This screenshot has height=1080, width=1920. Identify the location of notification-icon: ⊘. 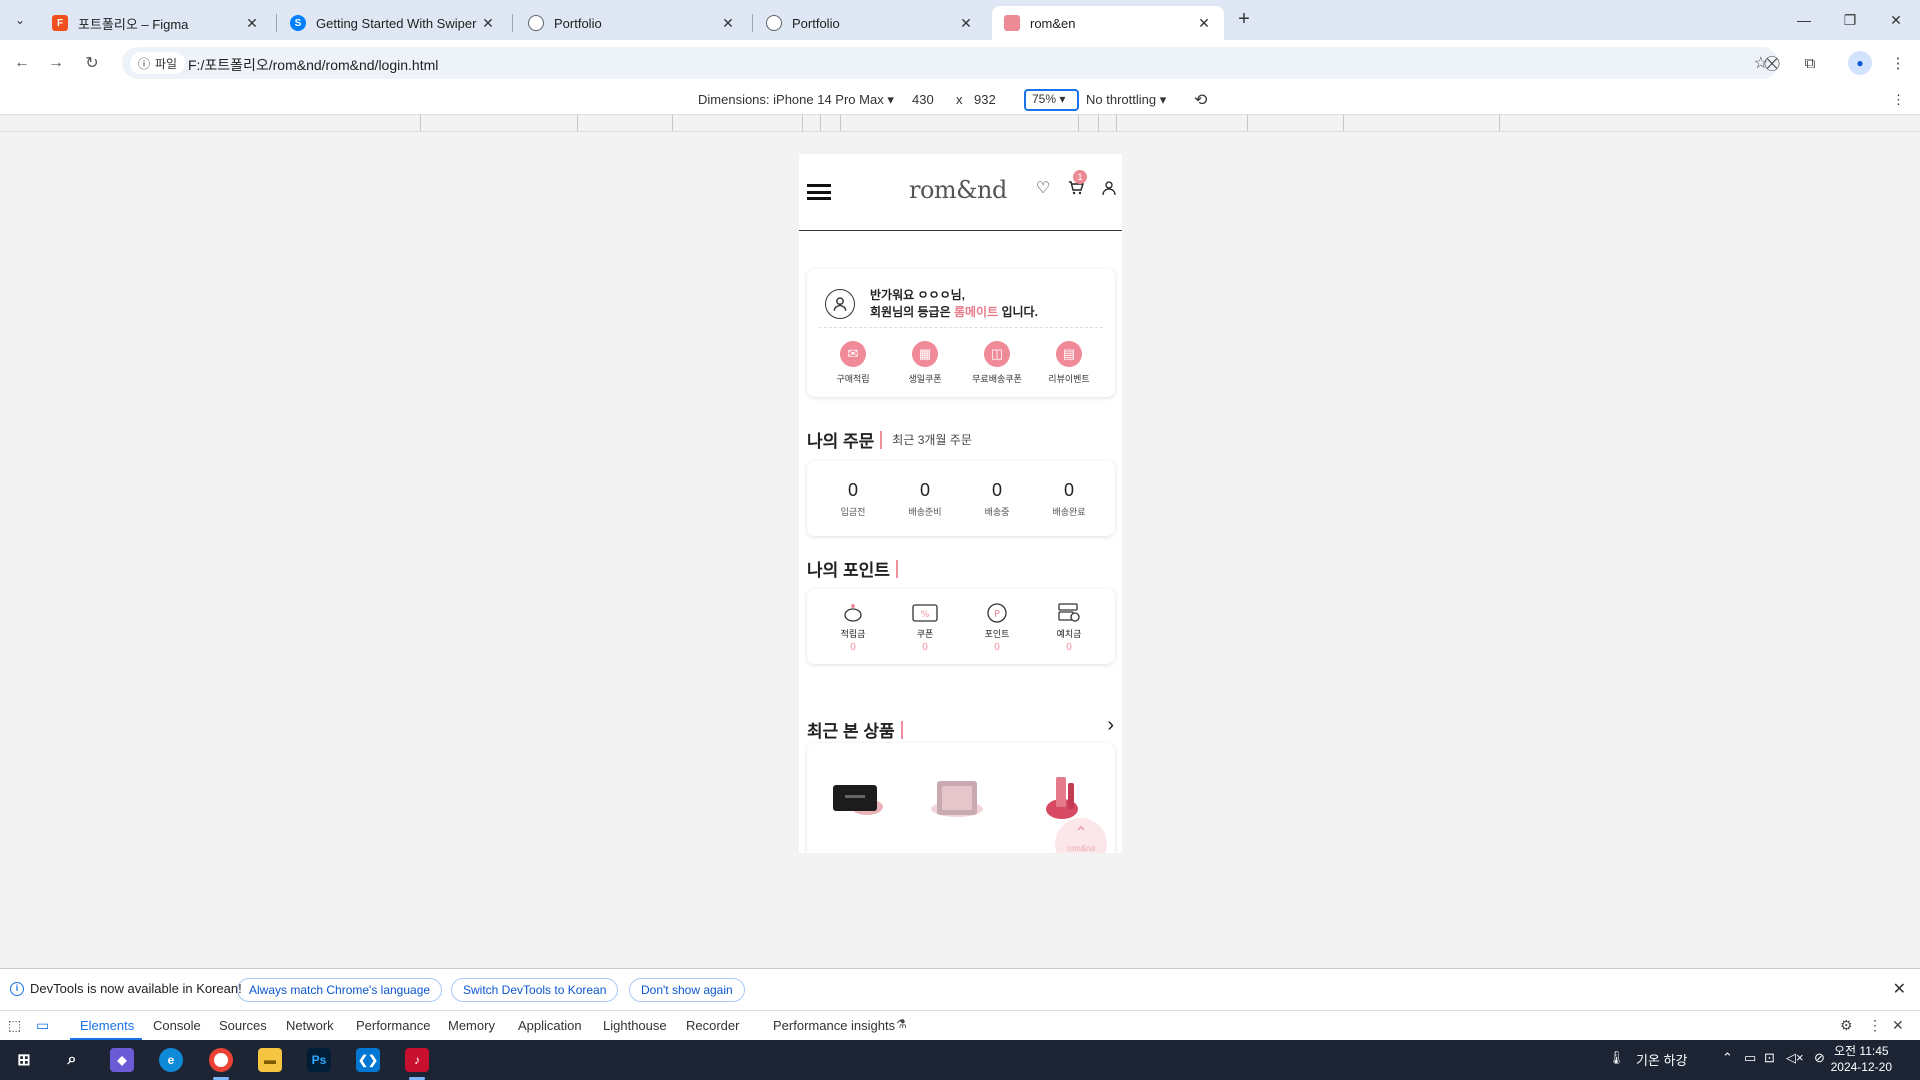
(1819, 1058).